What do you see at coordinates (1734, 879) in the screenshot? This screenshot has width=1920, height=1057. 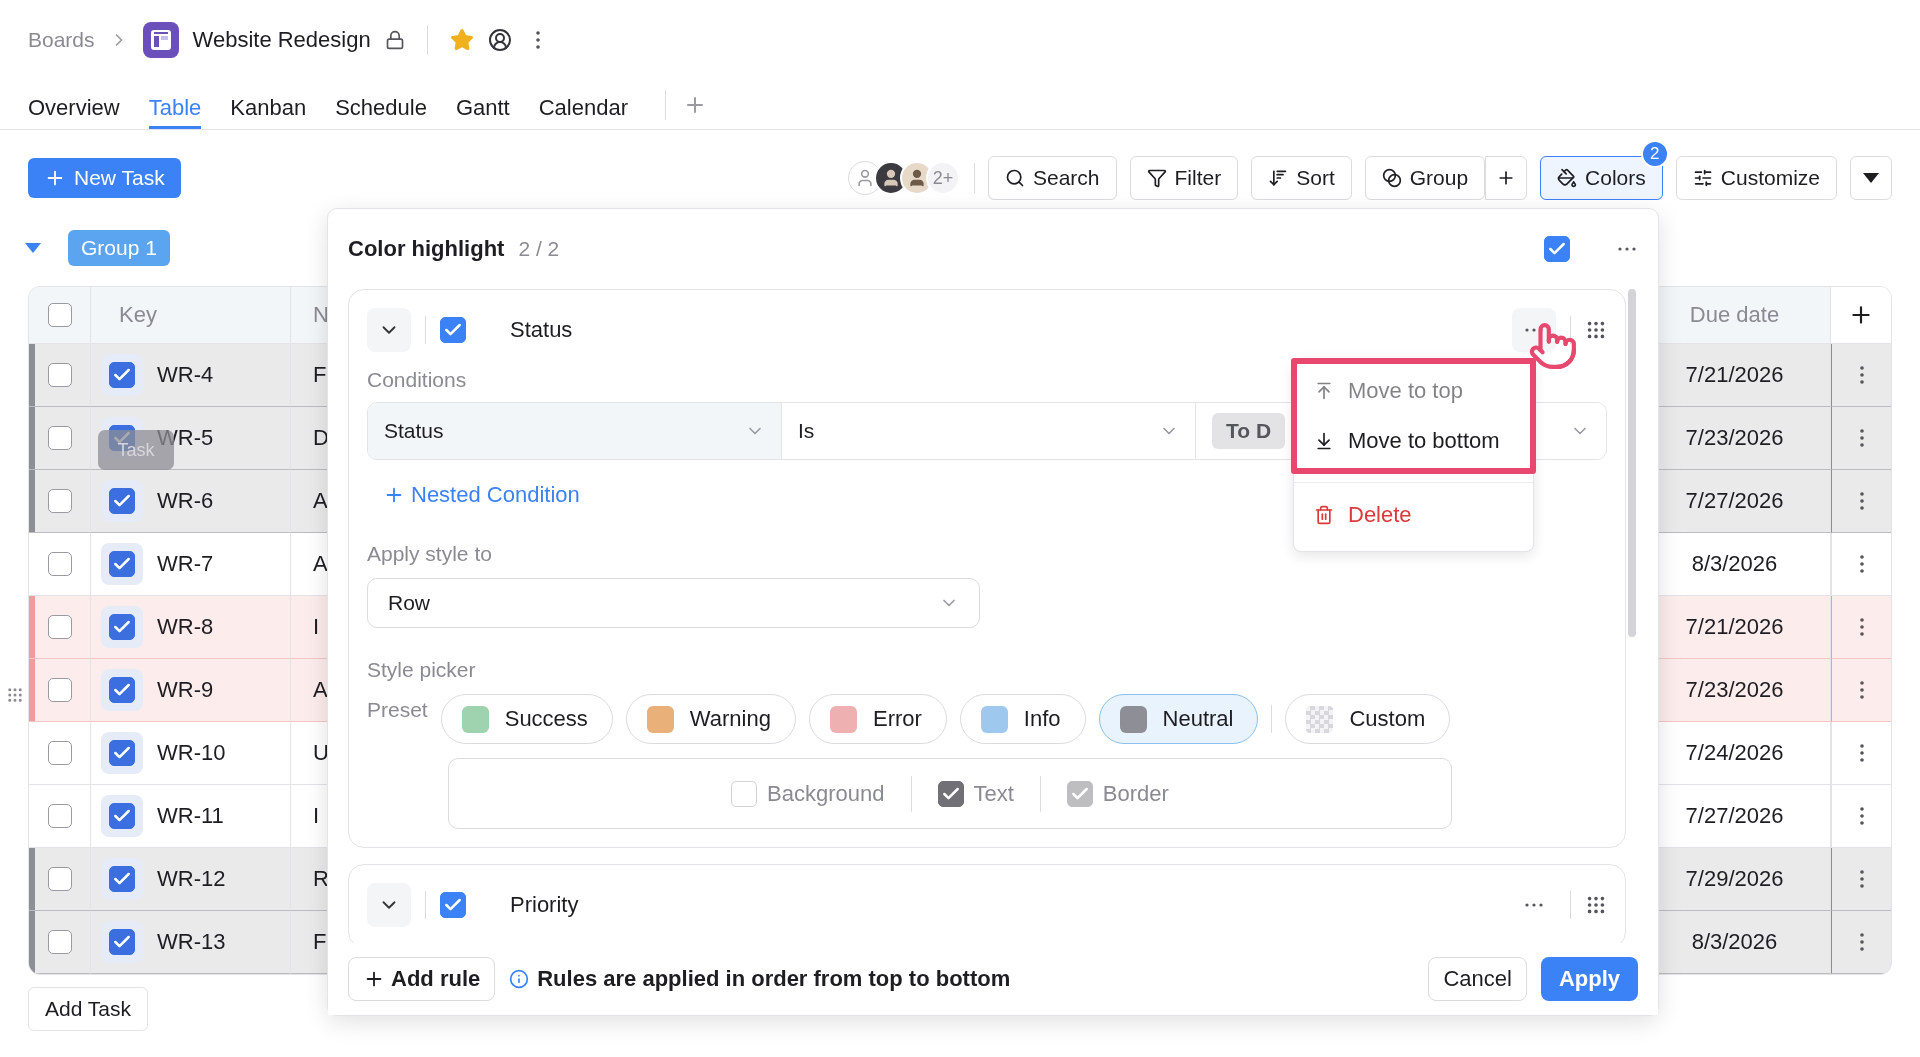 I see `table-cell: 7/29/2026` at bounding box center [1734, 879].